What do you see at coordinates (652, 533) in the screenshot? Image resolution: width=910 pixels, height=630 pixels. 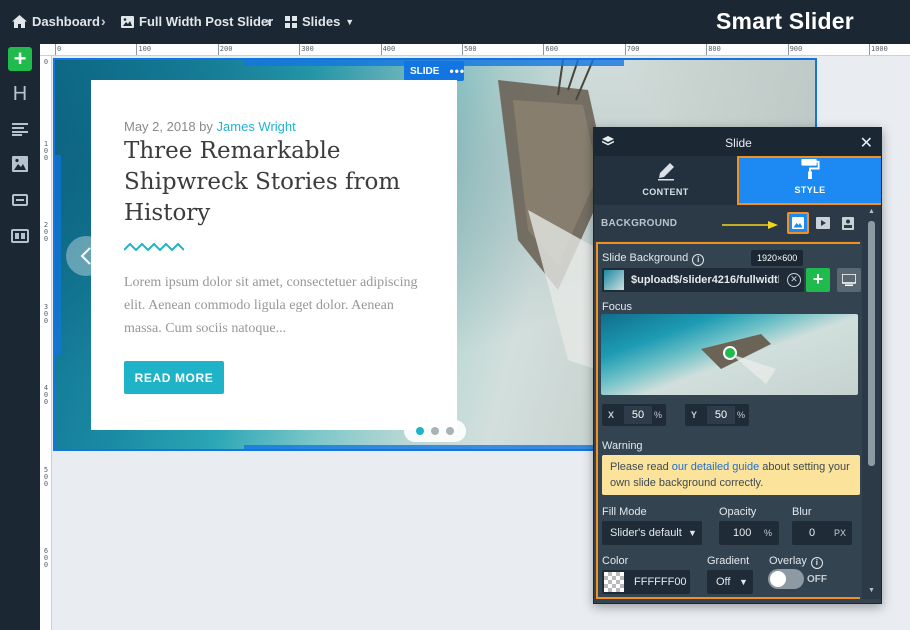 I see `fill-mode-select: Slider's default ▼` at bounding box center [652, 533].